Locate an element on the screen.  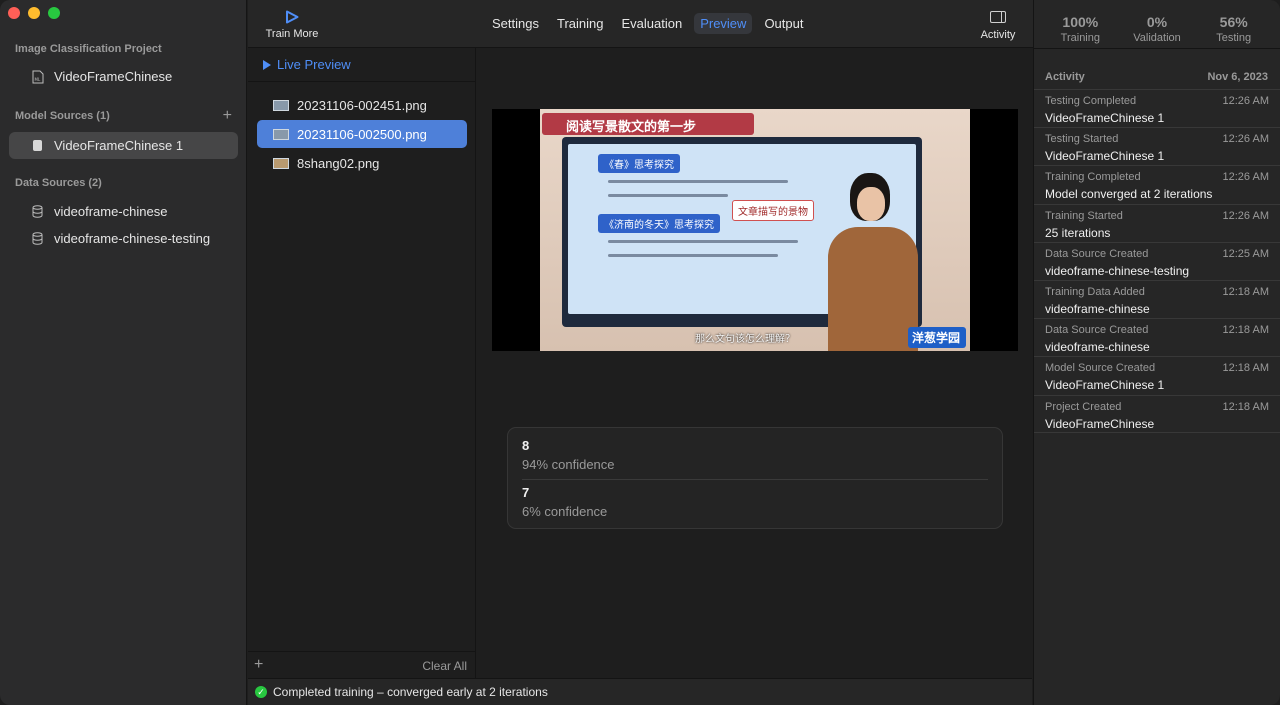
sidebar-item-data-source: videoframe-chinese-testing is located at coordinates (123, 238).